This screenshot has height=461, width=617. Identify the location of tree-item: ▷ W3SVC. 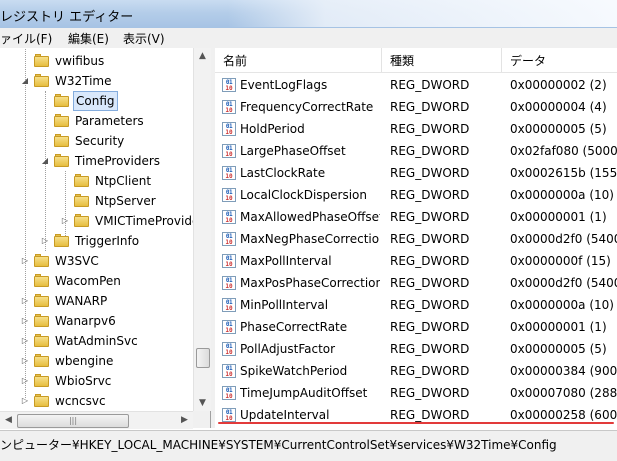
(96, 261).